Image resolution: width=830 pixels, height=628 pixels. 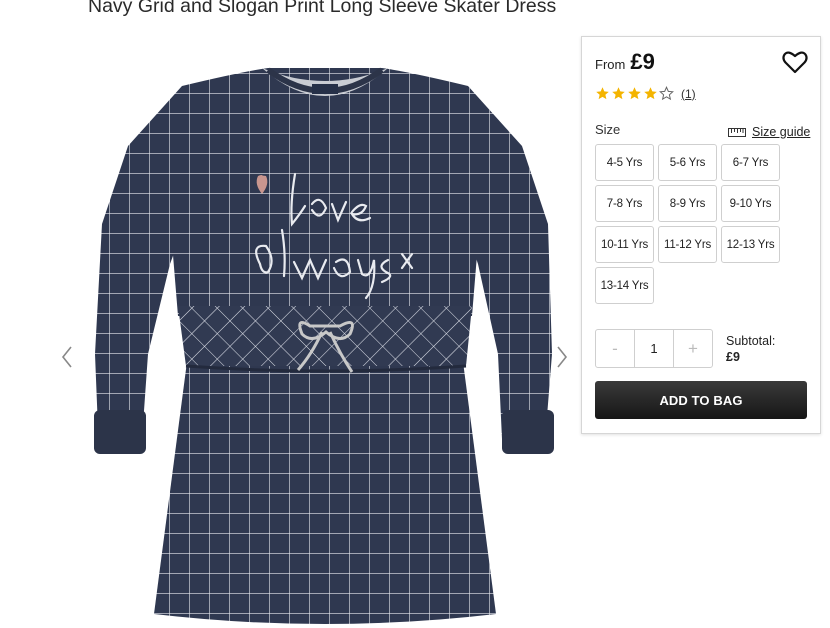 What do you see at coordinates (610, 64) in the screenshot?
I see `price-prefix: From` at bounding box center [610, 64].